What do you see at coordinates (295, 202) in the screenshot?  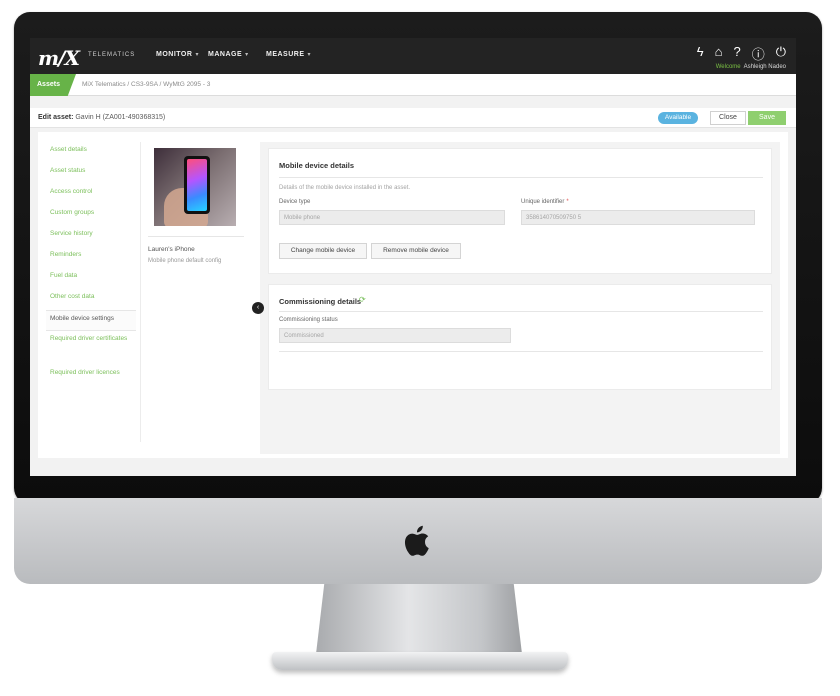 I see `device-type-label: Device type` at bounding box center [295, 202].